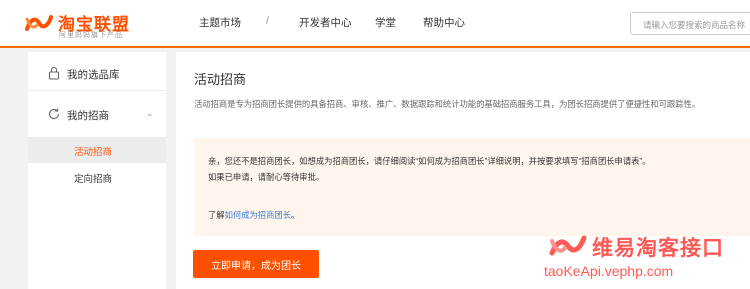 The image size is (750, 289). I want to click on sync-icon, so click(54, 114).